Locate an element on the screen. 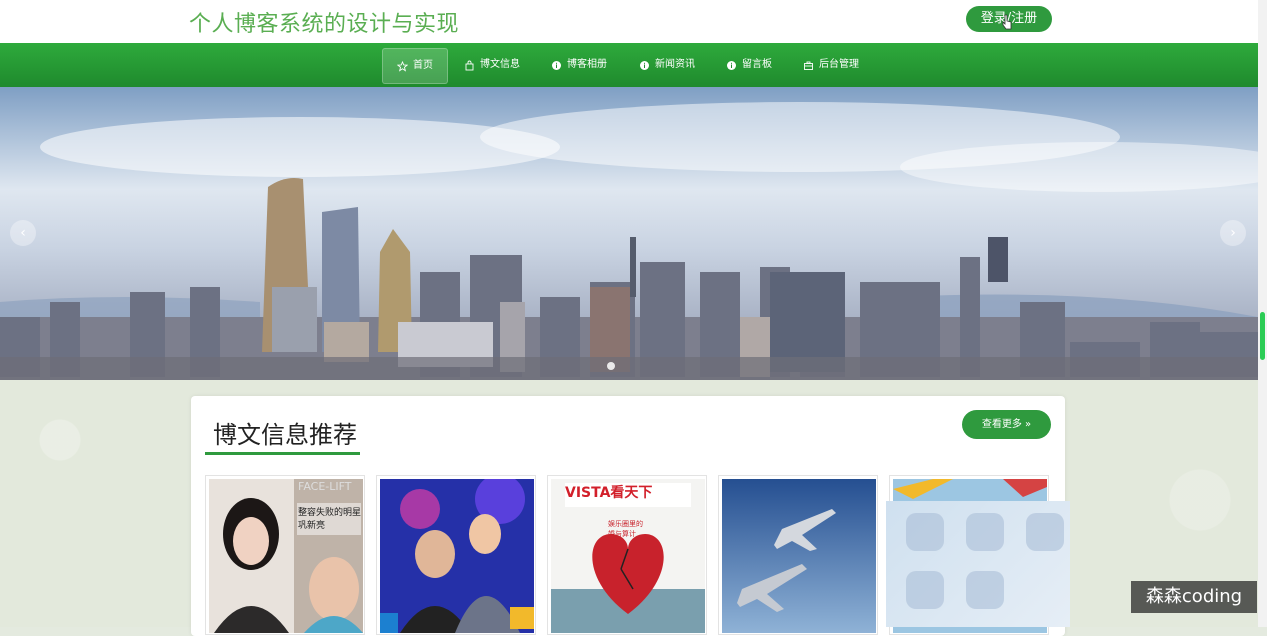  nav-item-label: 首页 is located at coordinates (423, 65).